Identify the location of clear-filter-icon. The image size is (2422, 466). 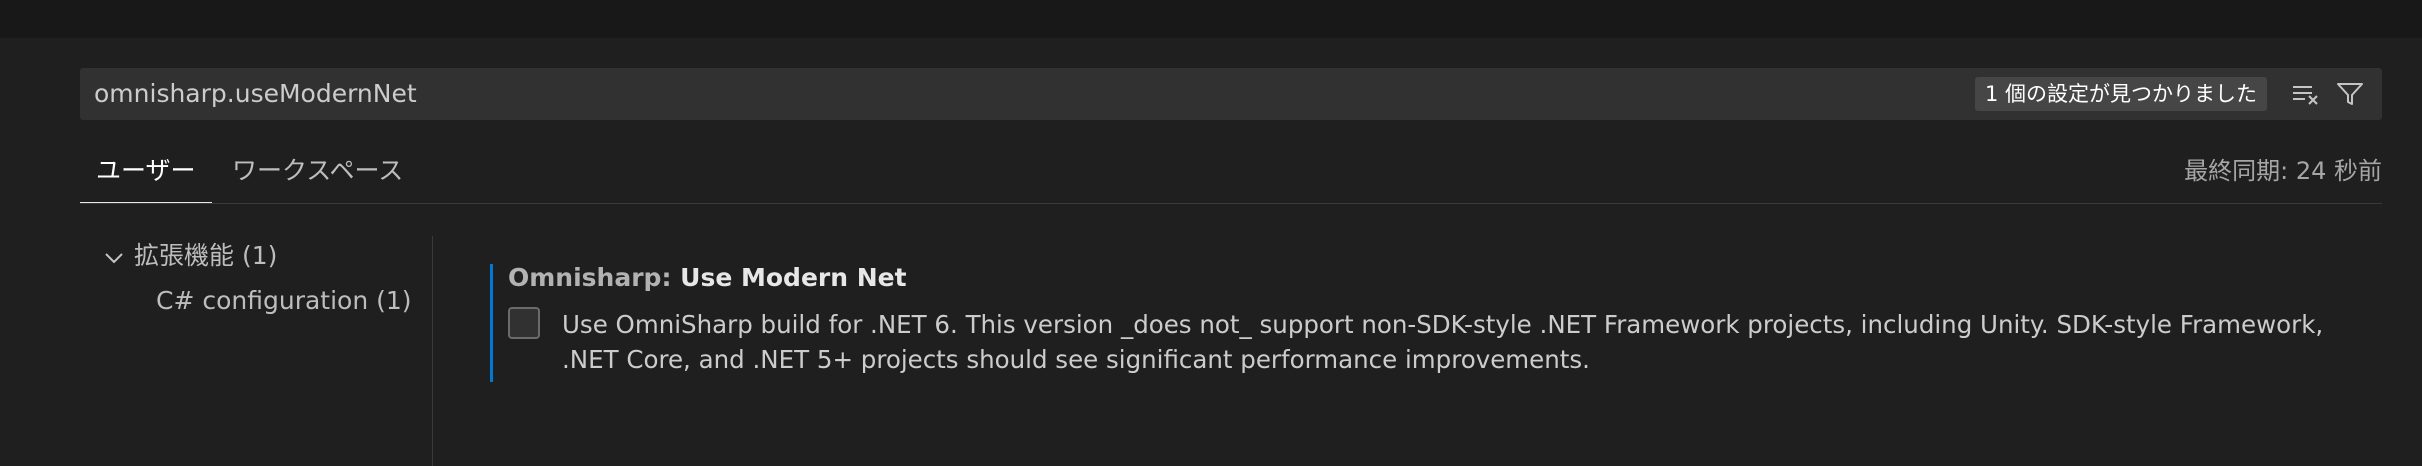
(2306, 94).